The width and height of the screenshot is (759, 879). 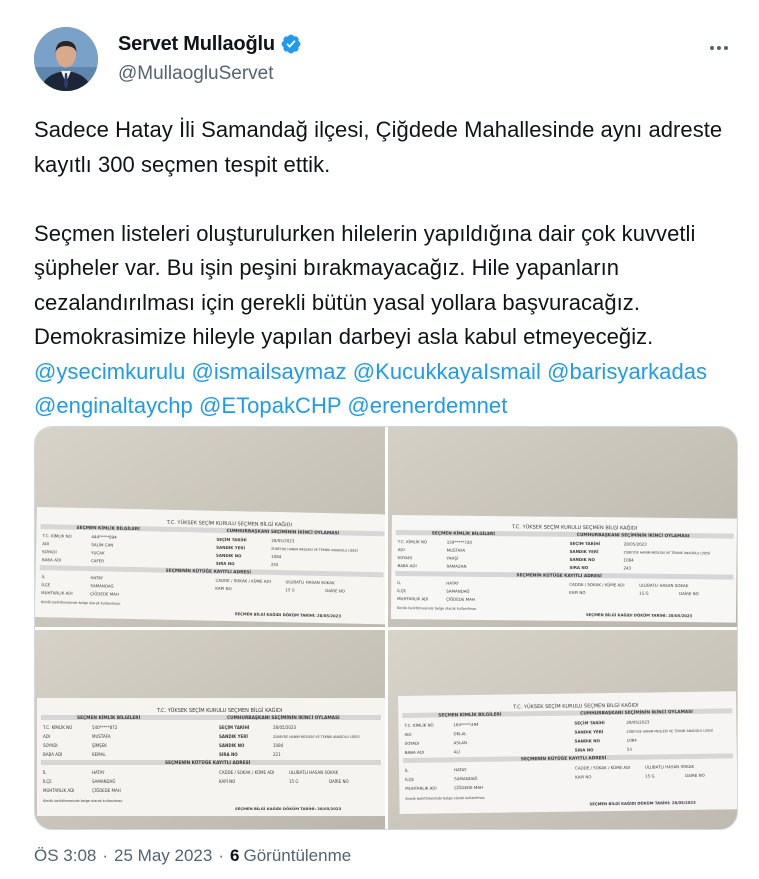 What do you see at coordinates (101, 736) in the screenshot?
I see `doc-value: MUSTAFA` at bounding box center [101, 736].